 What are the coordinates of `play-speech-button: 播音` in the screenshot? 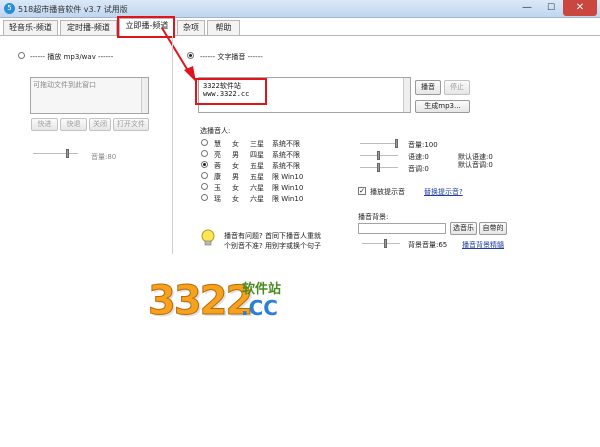 It's located at (428, 87).